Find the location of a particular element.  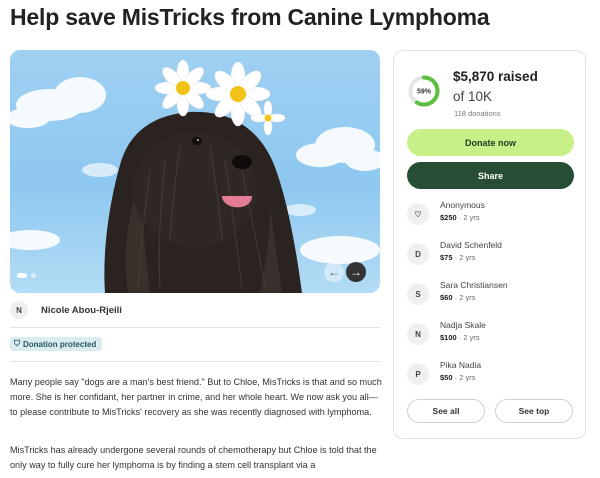

organizer-name: Nicole Abou-Rjeili is located at coordinates (81, 310).